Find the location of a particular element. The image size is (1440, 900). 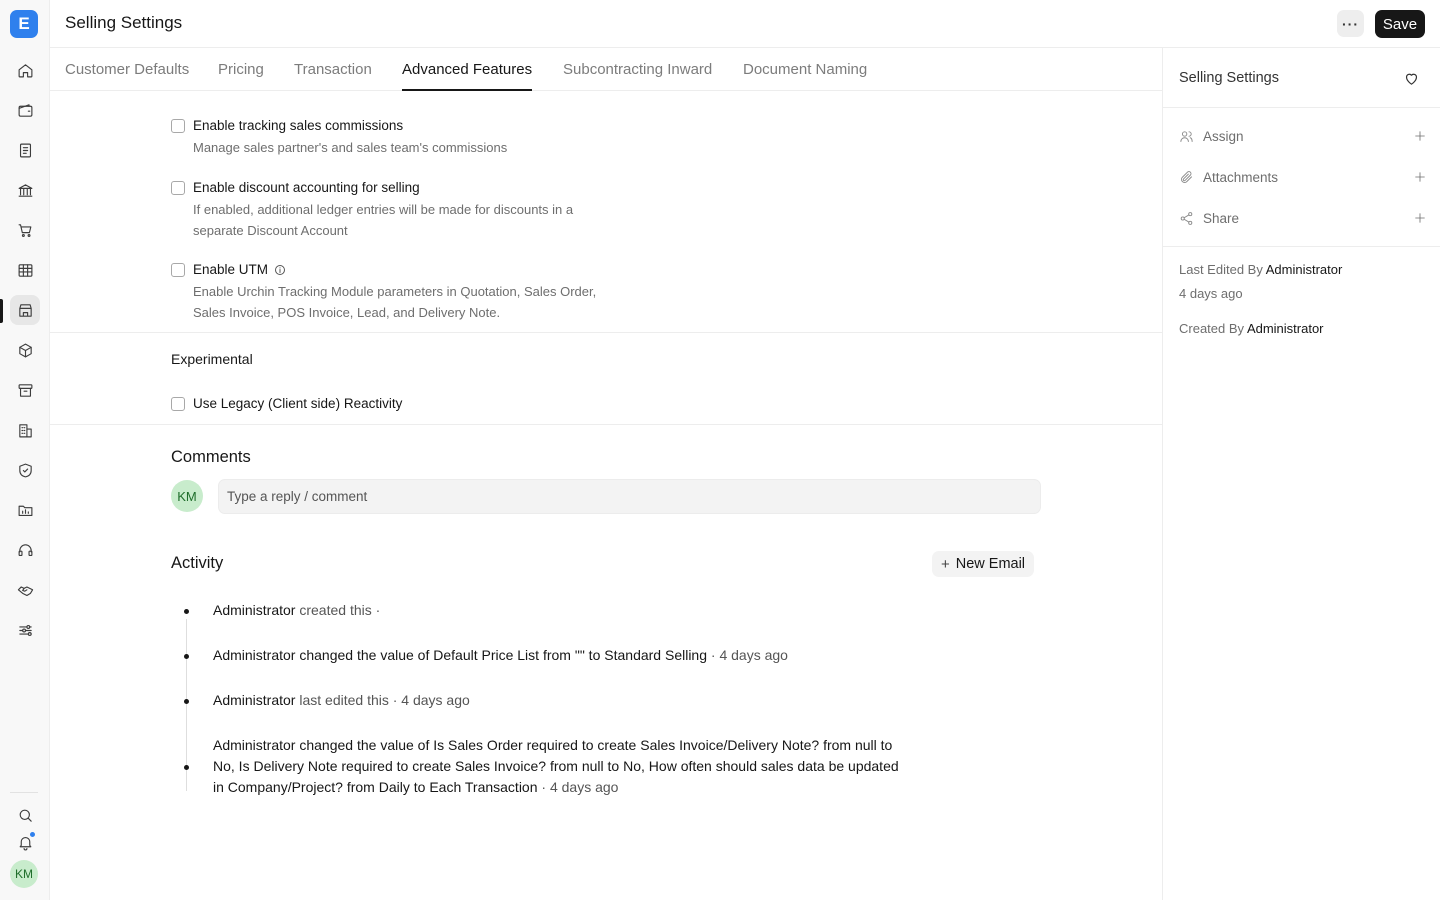

building-icon is located at coordinates (25, 430).